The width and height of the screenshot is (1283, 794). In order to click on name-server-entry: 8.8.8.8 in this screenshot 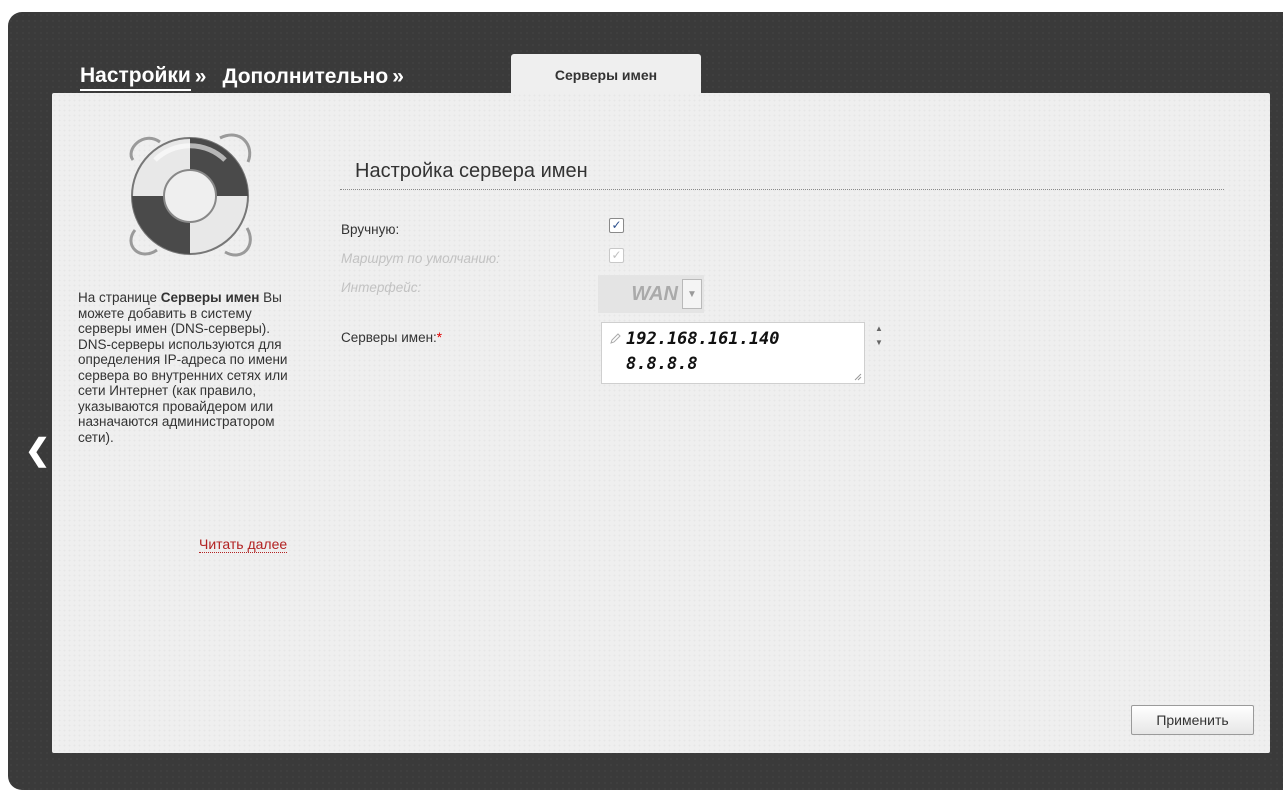, I will do `click(662, 364)`.